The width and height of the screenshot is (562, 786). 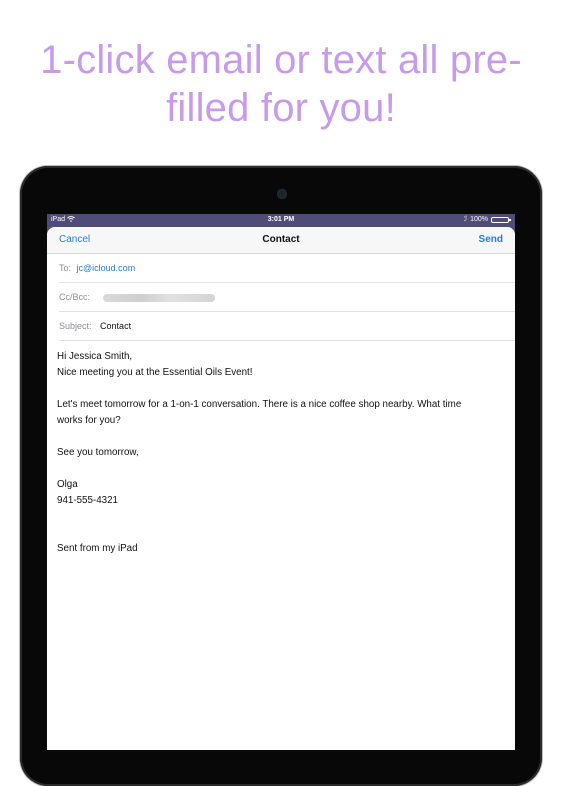 I want to click on battery-icon, so click(x=501, y=220).